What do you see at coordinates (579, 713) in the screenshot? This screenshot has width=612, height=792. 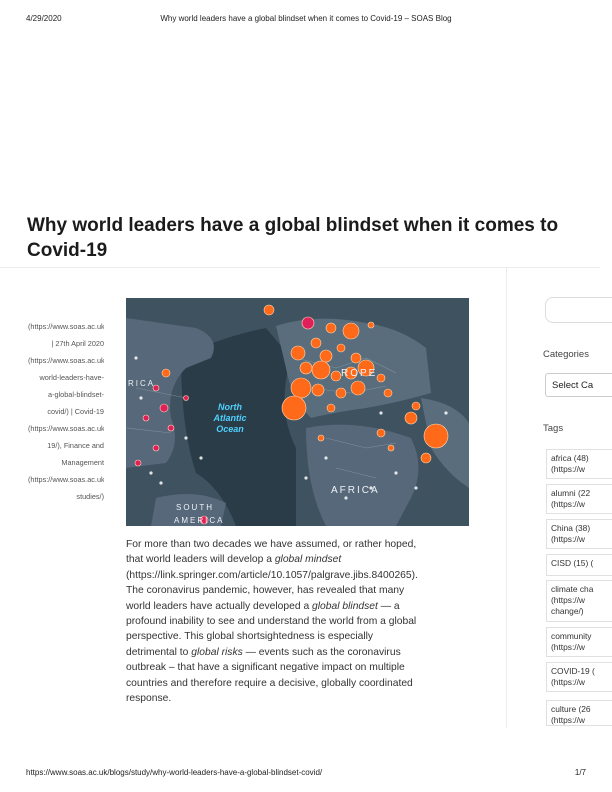 I see `tag-link-culture: culture (26 (https://w` at bounding box center [579, 713].